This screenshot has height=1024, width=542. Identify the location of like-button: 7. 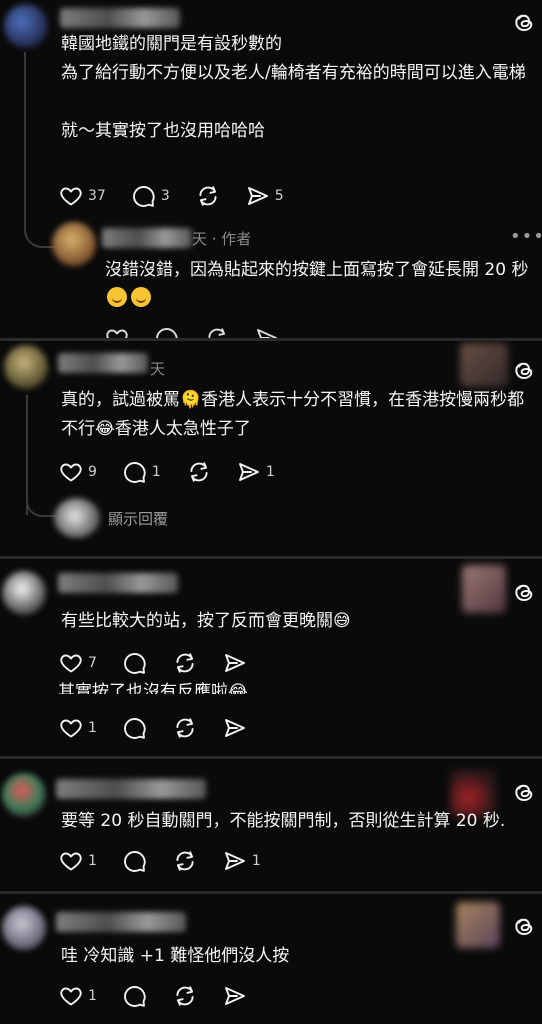
(78, 663).